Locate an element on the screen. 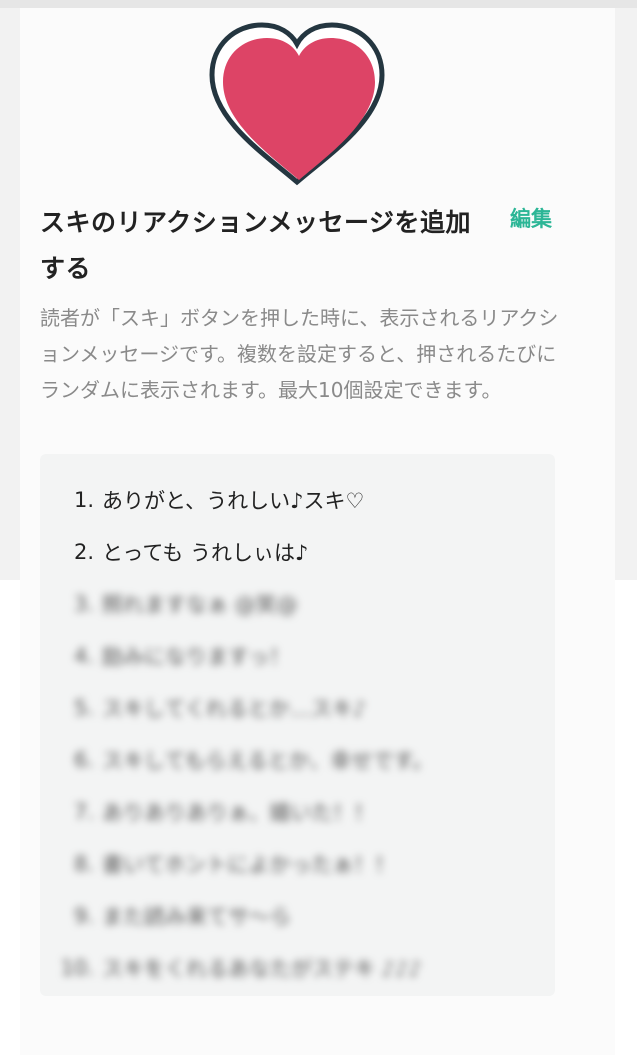  item-text: とっても うれしぃは♪ is located at coordinates (205, 553).